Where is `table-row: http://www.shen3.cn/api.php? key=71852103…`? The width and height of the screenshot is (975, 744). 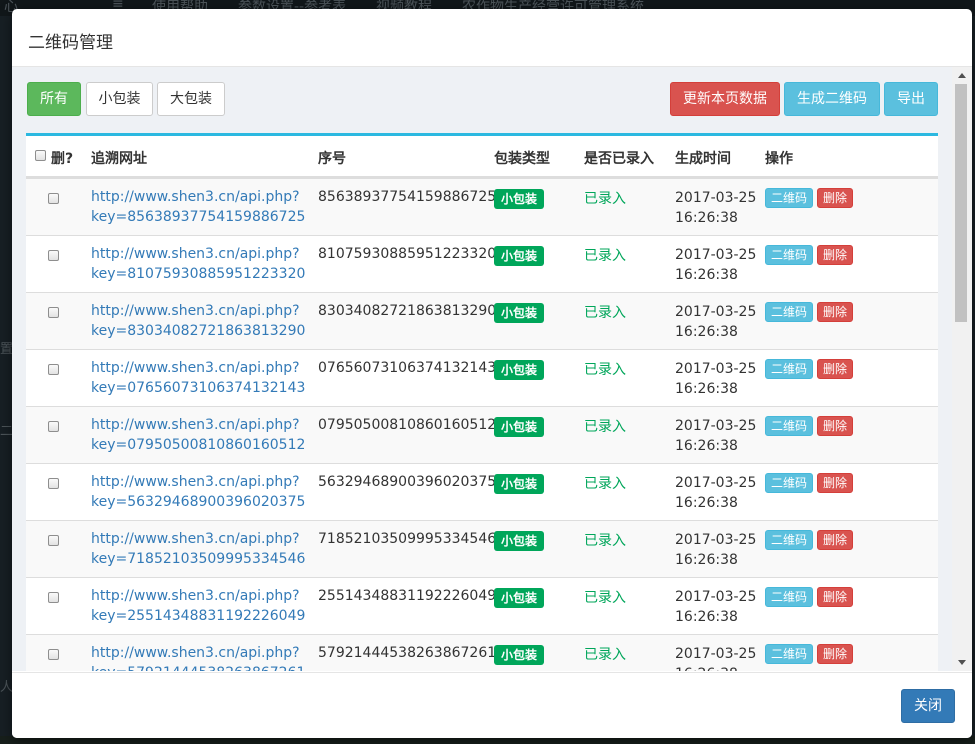 table-row: http://www.shen3.cn/api.php? key=71852103… is located at coordinates (482, 548).